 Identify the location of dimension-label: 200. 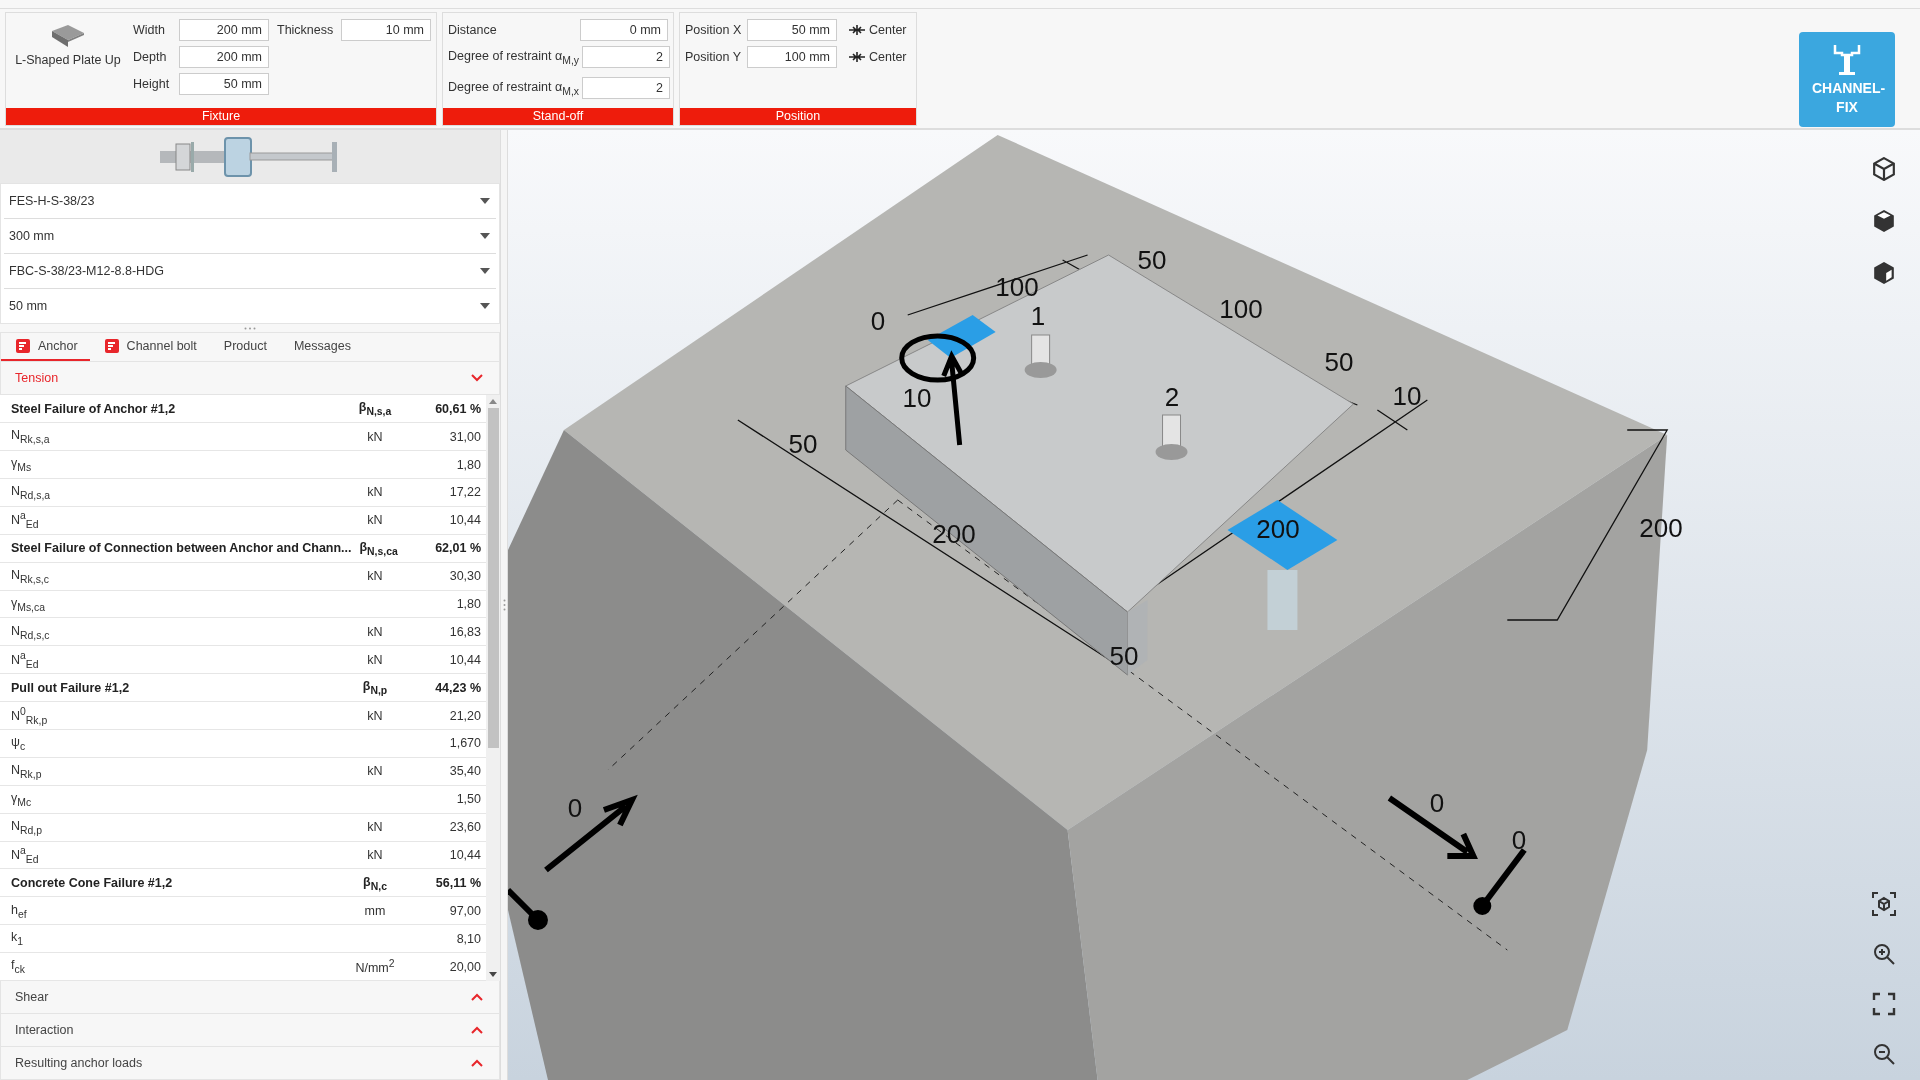
(1661, 528).